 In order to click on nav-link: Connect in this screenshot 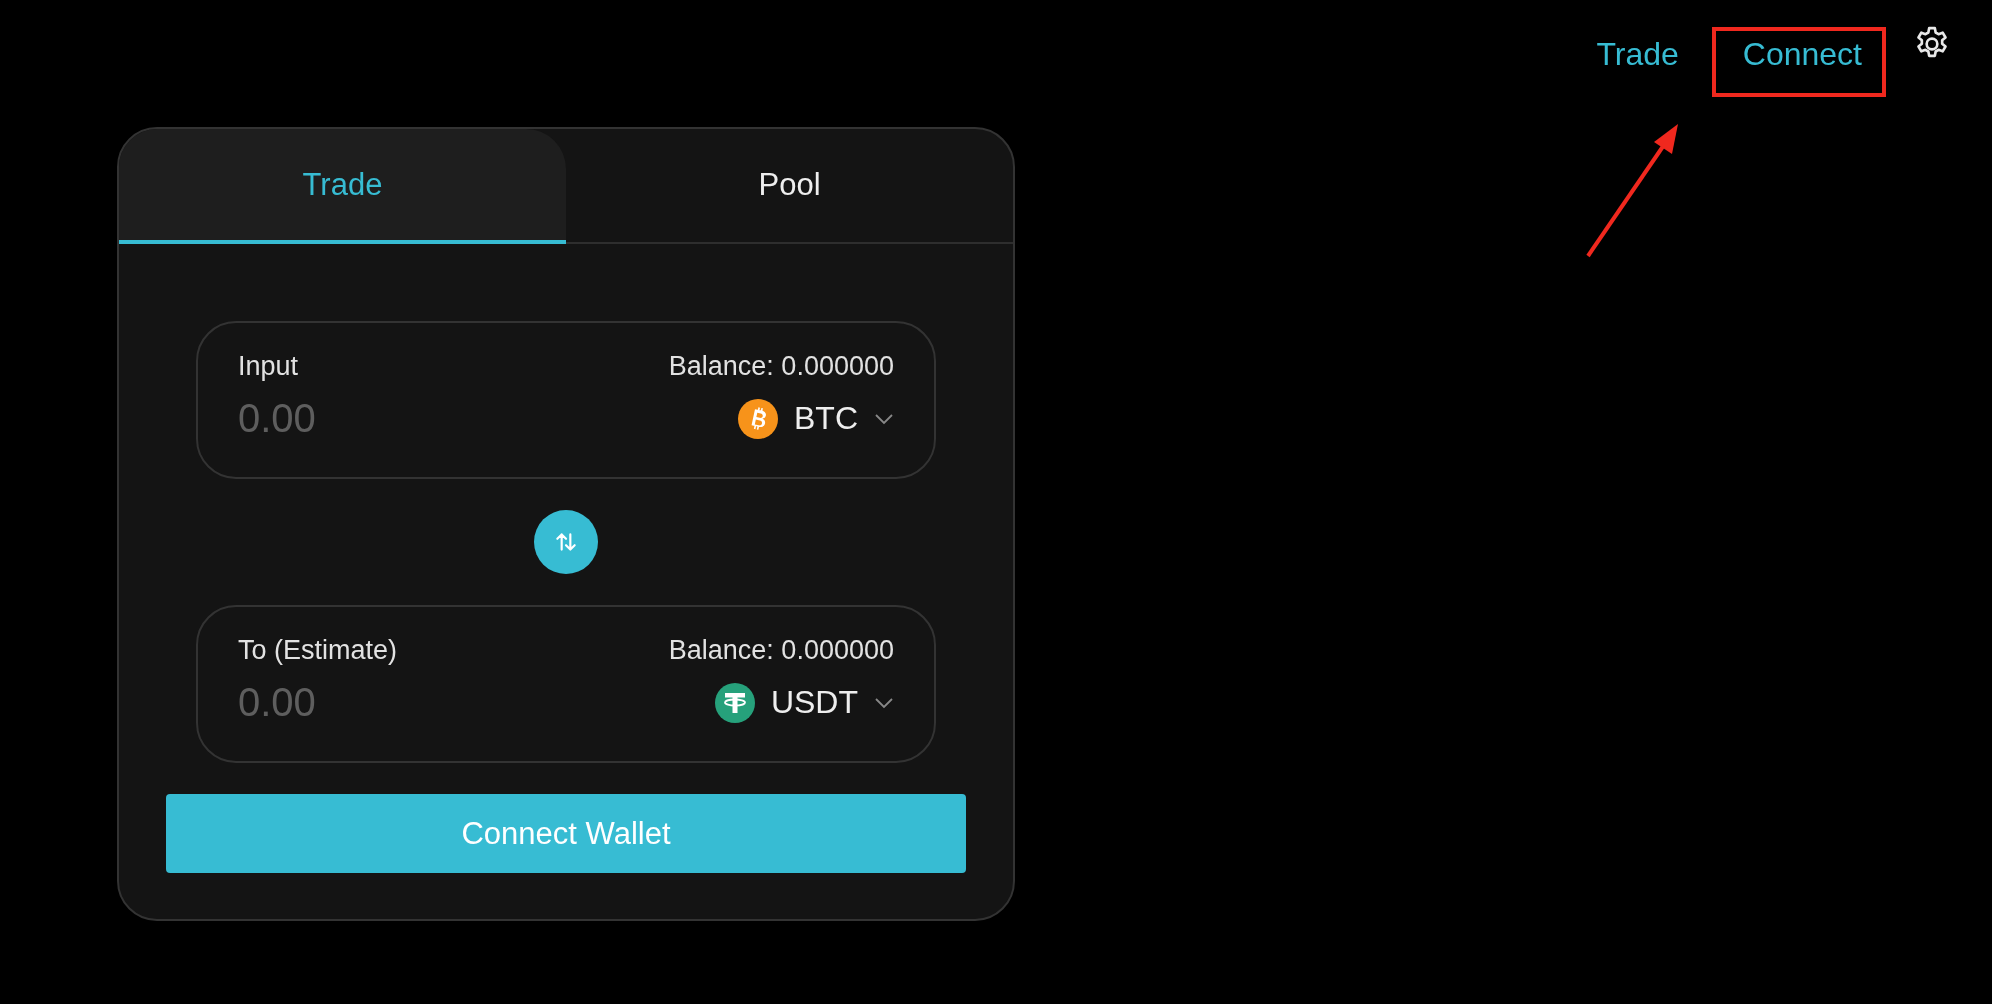, I will do `click(1802, 54)`.